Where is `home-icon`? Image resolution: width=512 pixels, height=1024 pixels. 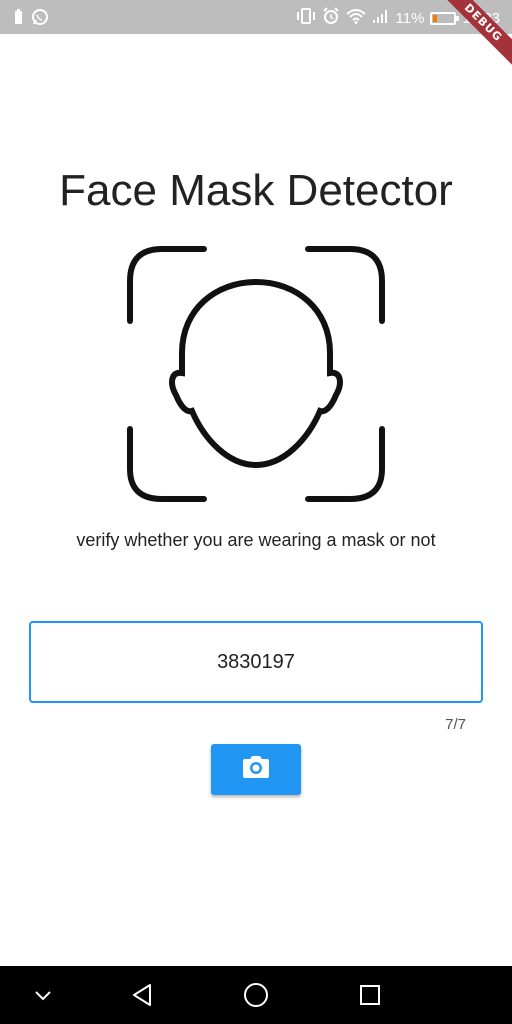 home-icon is located at coordinates (256, 995).